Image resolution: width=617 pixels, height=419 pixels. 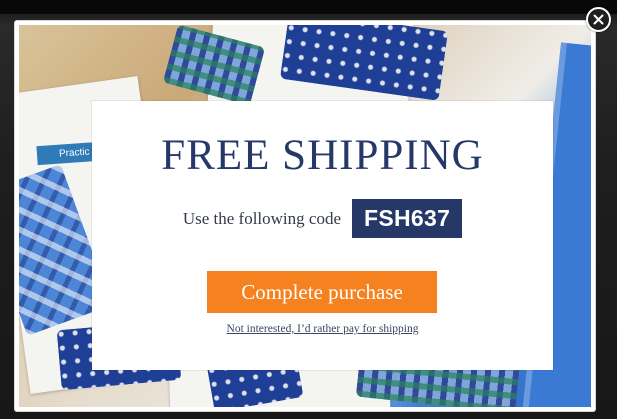 What do you see at coordinates (261, 218) in the screenshot?
I see `code-label: Use the following code` at bounding box center [261, 218].